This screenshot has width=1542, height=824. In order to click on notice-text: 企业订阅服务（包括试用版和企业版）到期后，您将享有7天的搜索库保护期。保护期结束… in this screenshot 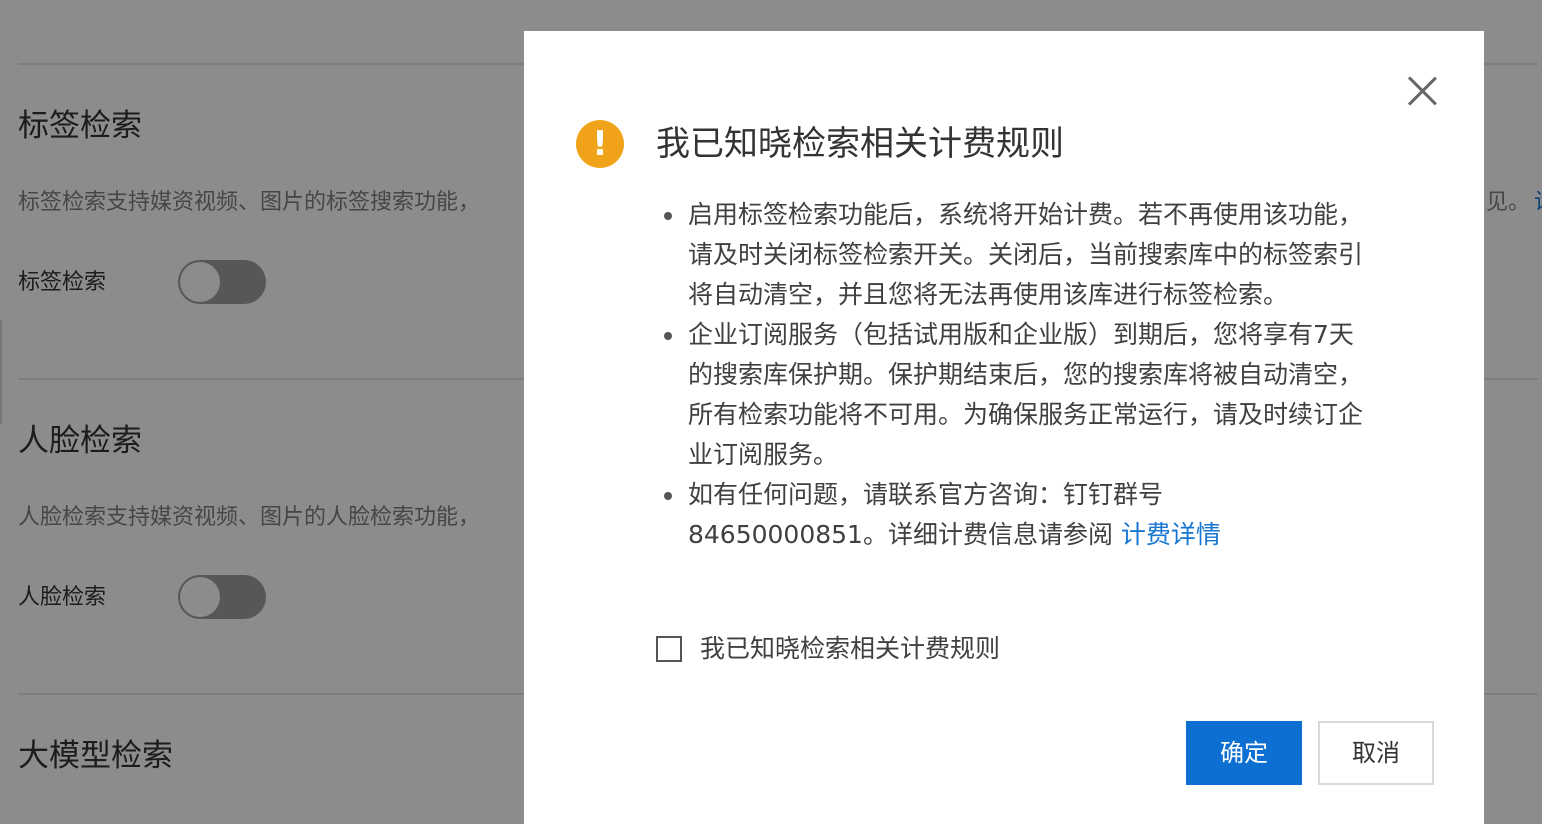, I will do `click(1026, 394)`.